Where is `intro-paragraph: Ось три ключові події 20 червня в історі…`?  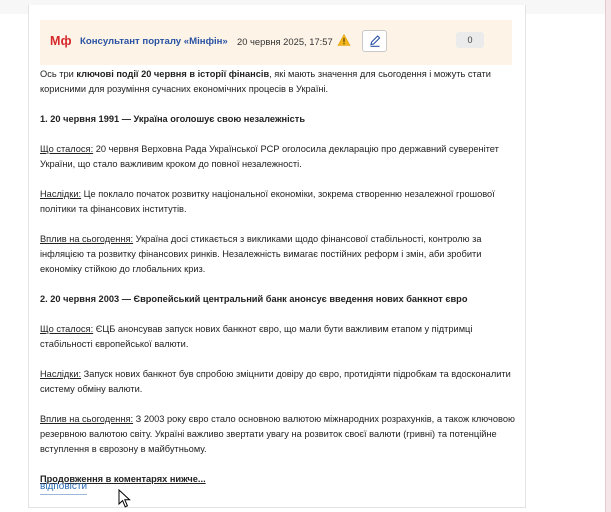
intro-paragraph: Ось три ключові події 20 червня в історі… is located at coordinates (277, 82).